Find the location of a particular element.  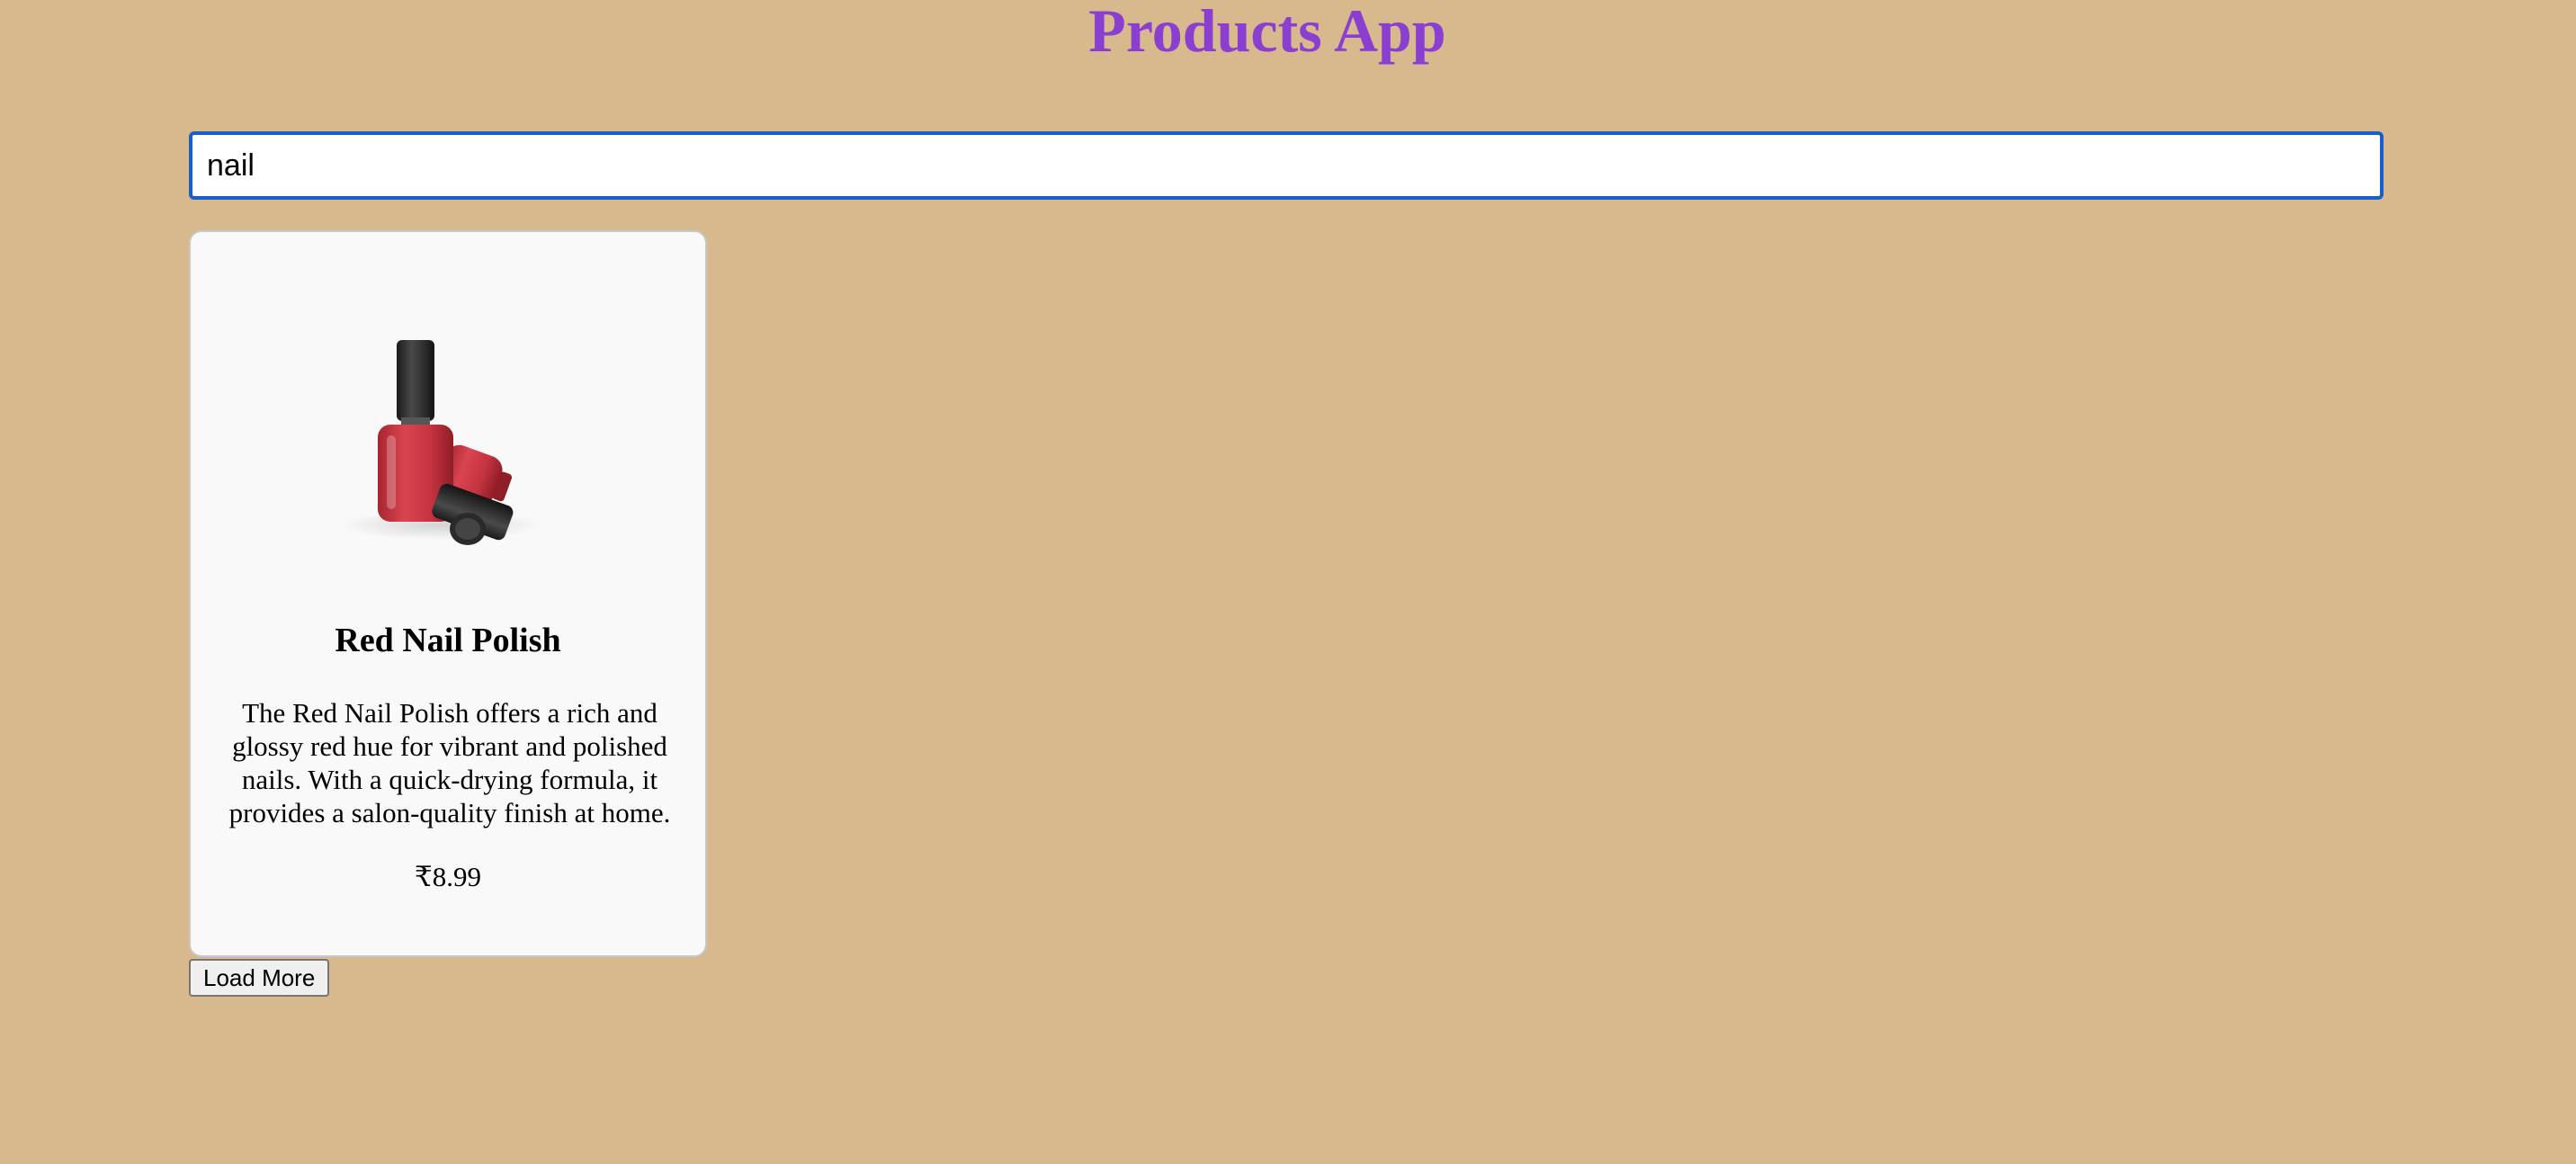

nail-polish-bottles-icon is located at coordinates (440, 442).